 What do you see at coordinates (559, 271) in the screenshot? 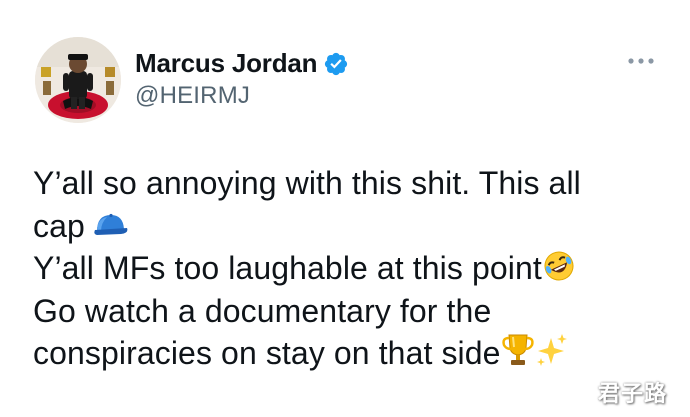
I see `rolling-laughing-emoji-icon` at bounding box center [559, 271].